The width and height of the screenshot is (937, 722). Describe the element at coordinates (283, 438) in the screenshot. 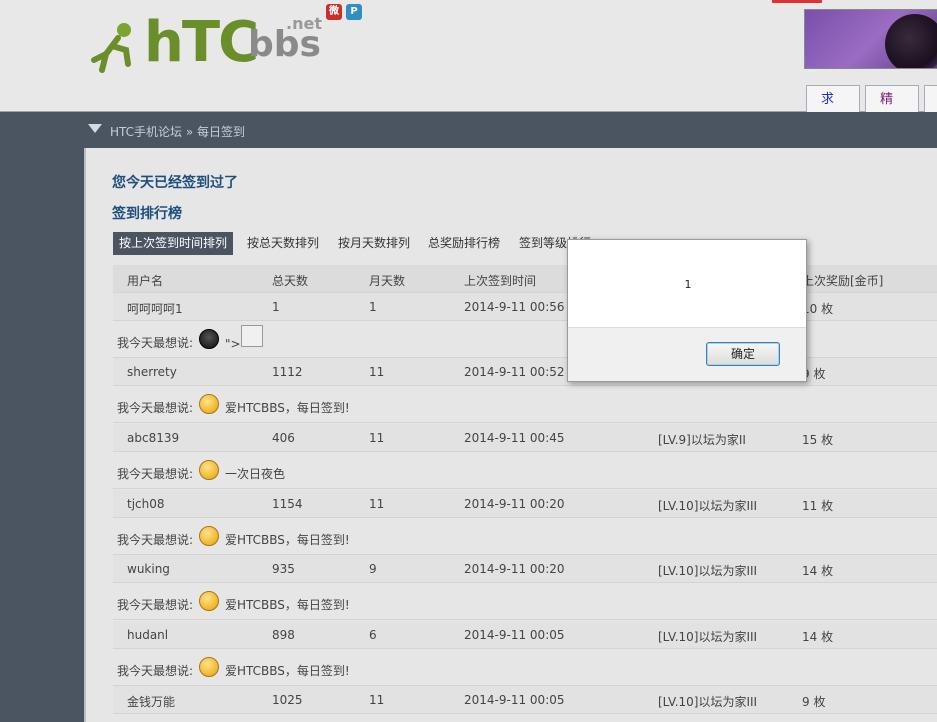

I see `row-total: 406` at that location.